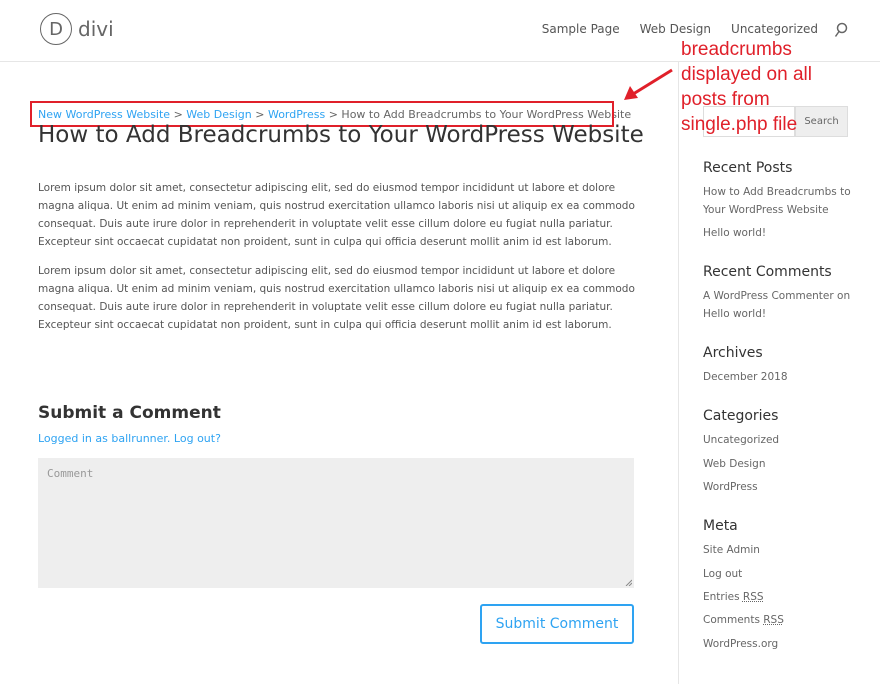 This screenshot has width=880, height=684. I want to click on meta-entries-label: Entries, so click(721, 597).